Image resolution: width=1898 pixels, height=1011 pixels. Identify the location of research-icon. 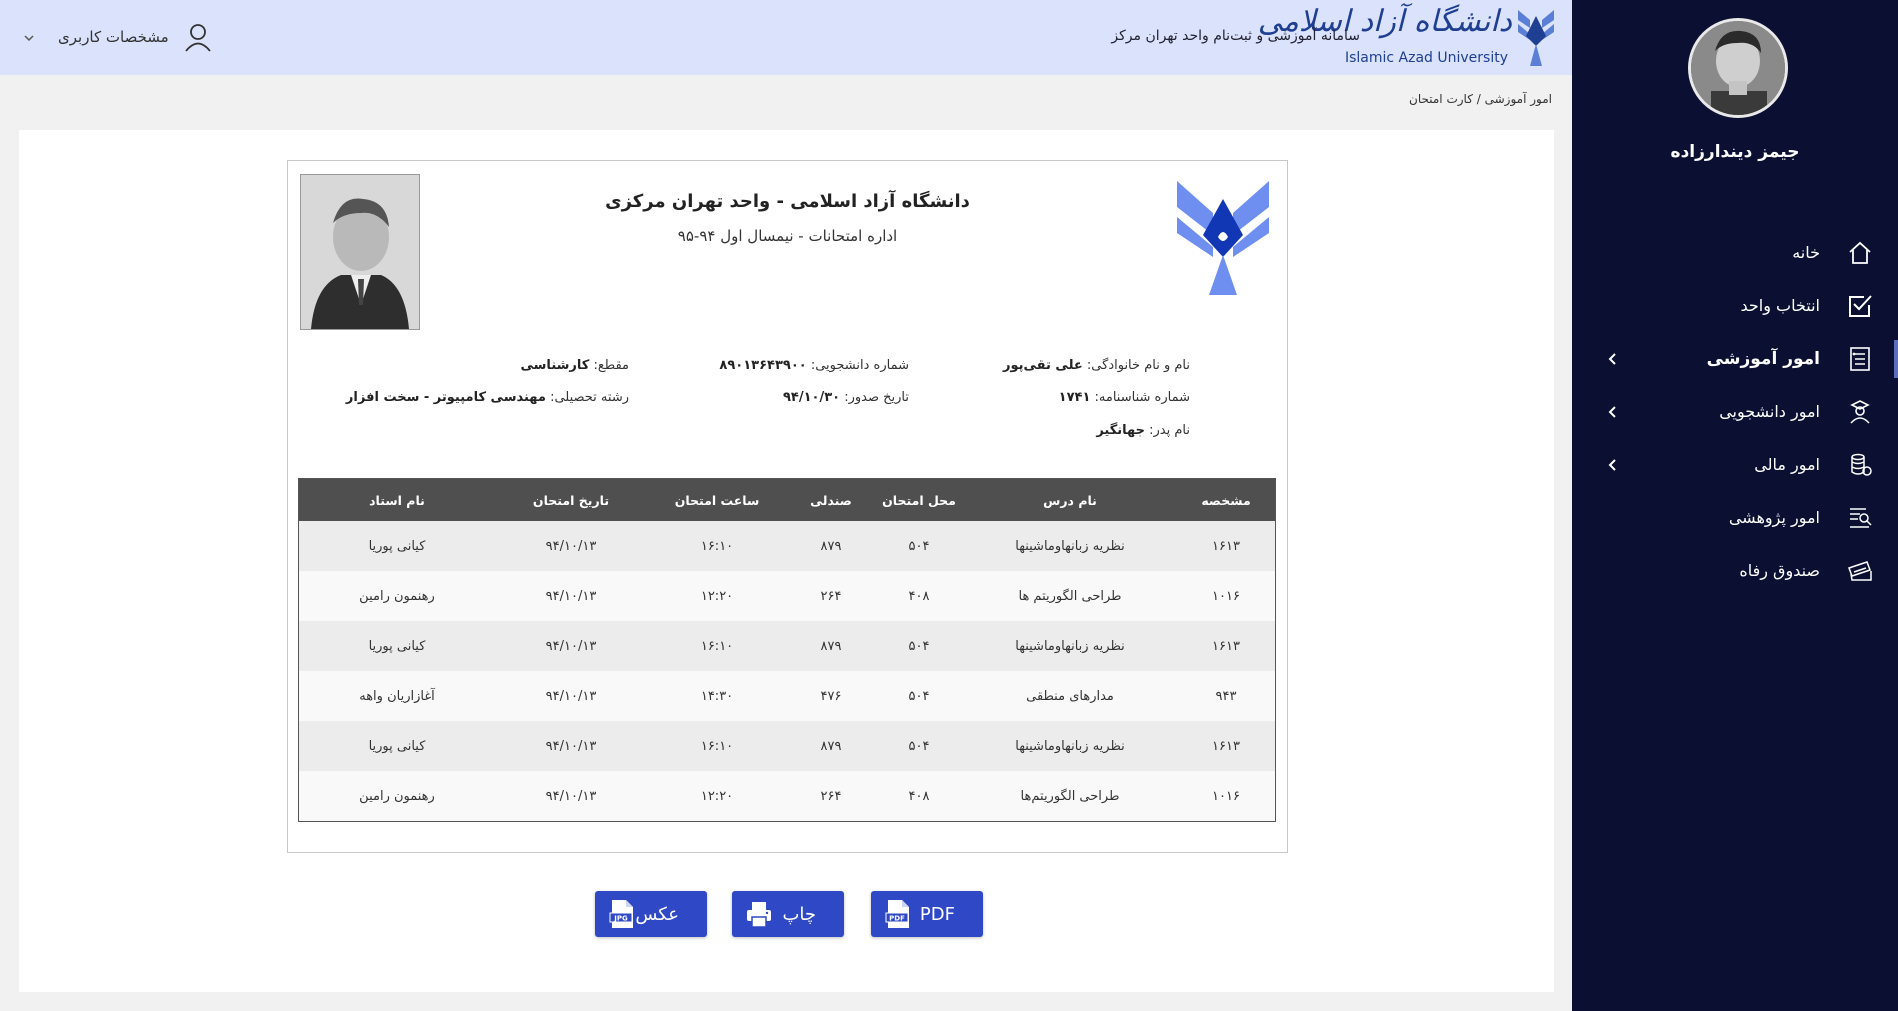
(1860, 518).